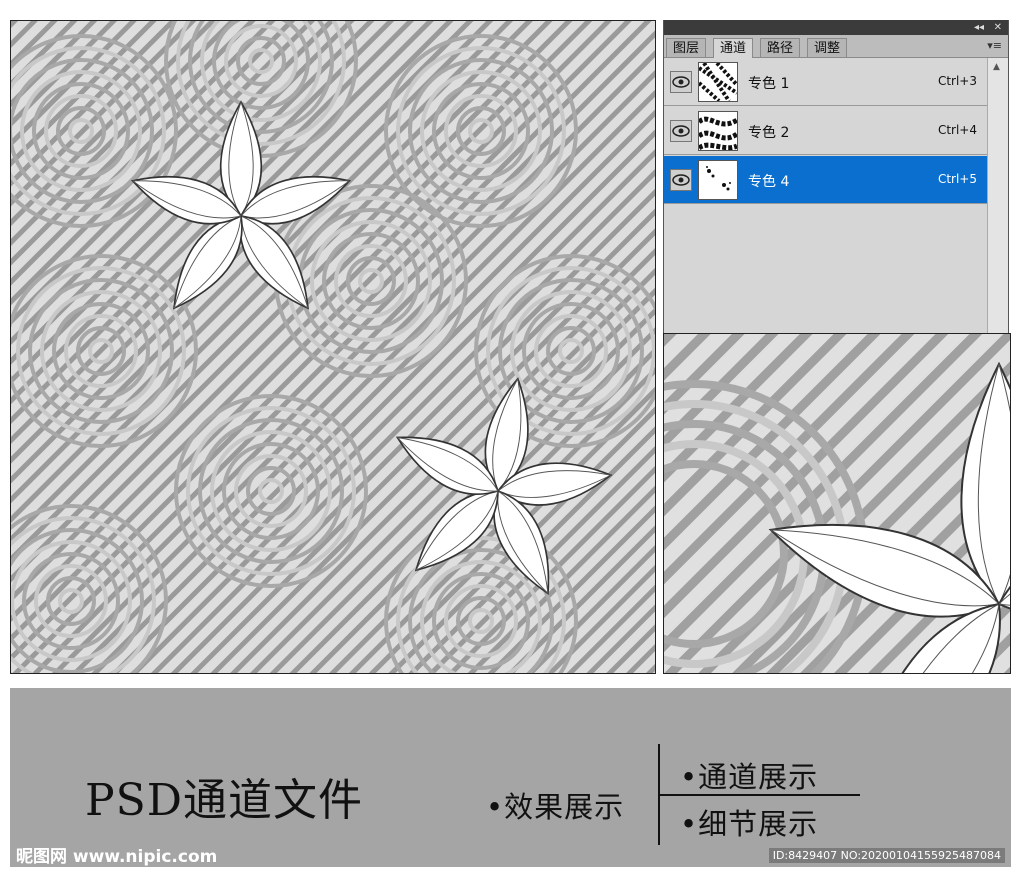 The image size is (1024, 877). Describe the element at coordinates (733, 48) in the screenshot. I see `tab-channels: 通道` at that location.